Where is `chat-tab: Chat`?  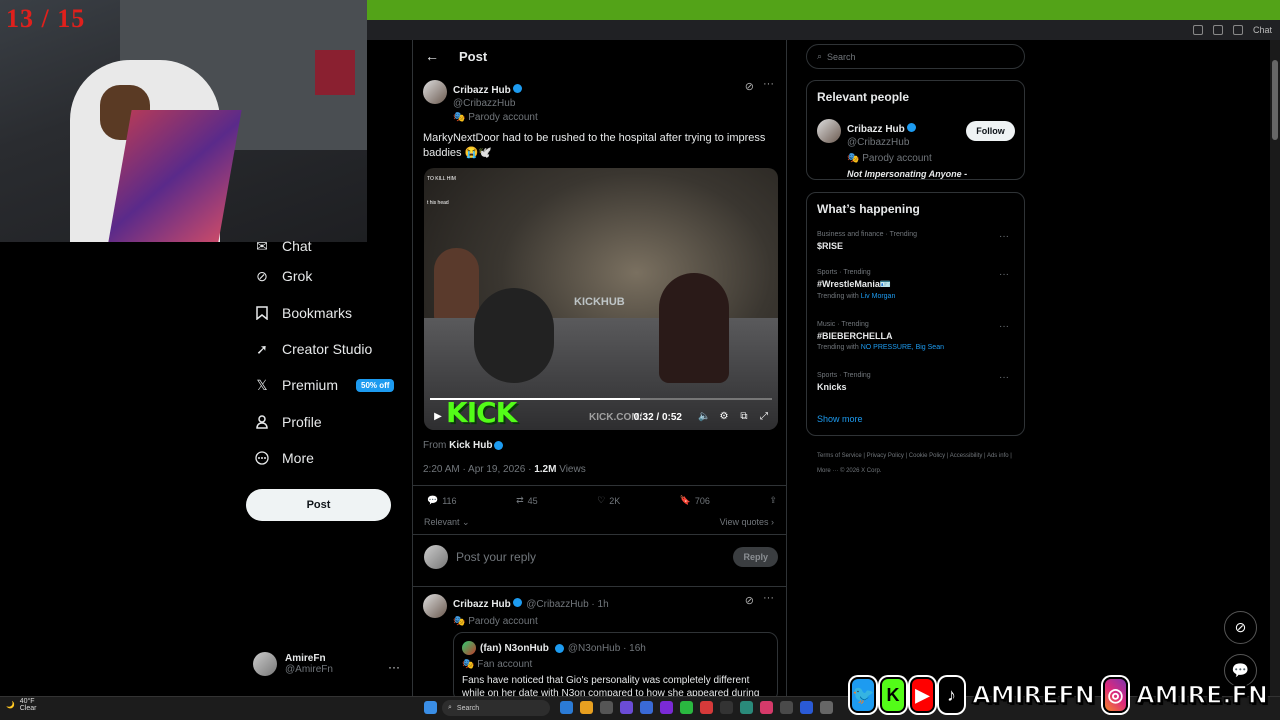 chat-tab: Chat is located at coordinates (1262, 30).